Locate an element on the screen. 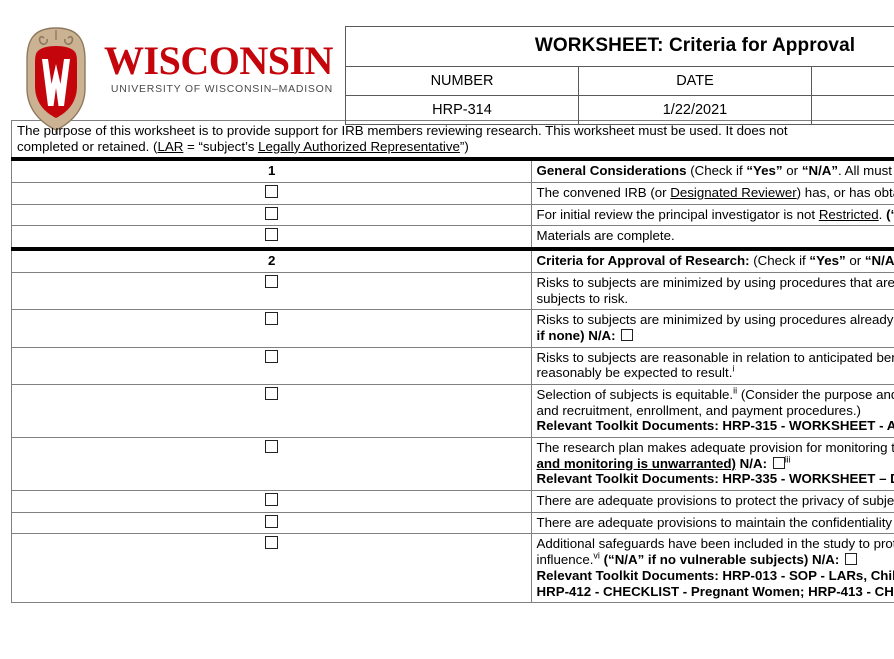  item-2-4-pre: Selection of subjects is equitable. is located at coordinates (635, 394).